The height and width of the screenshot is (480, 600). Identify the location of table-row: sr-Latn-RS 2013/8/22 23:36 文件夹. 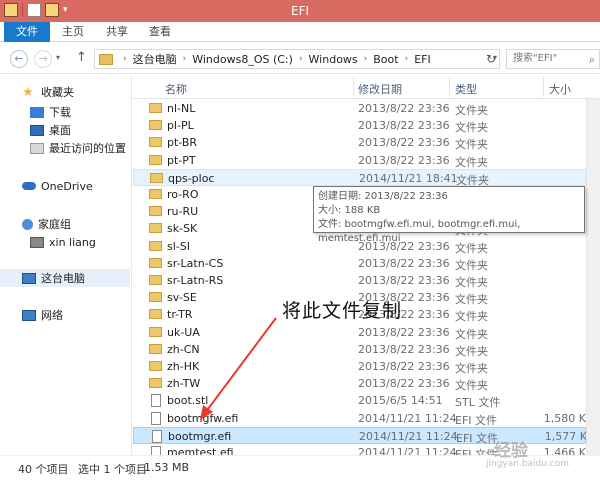
(359, 280).